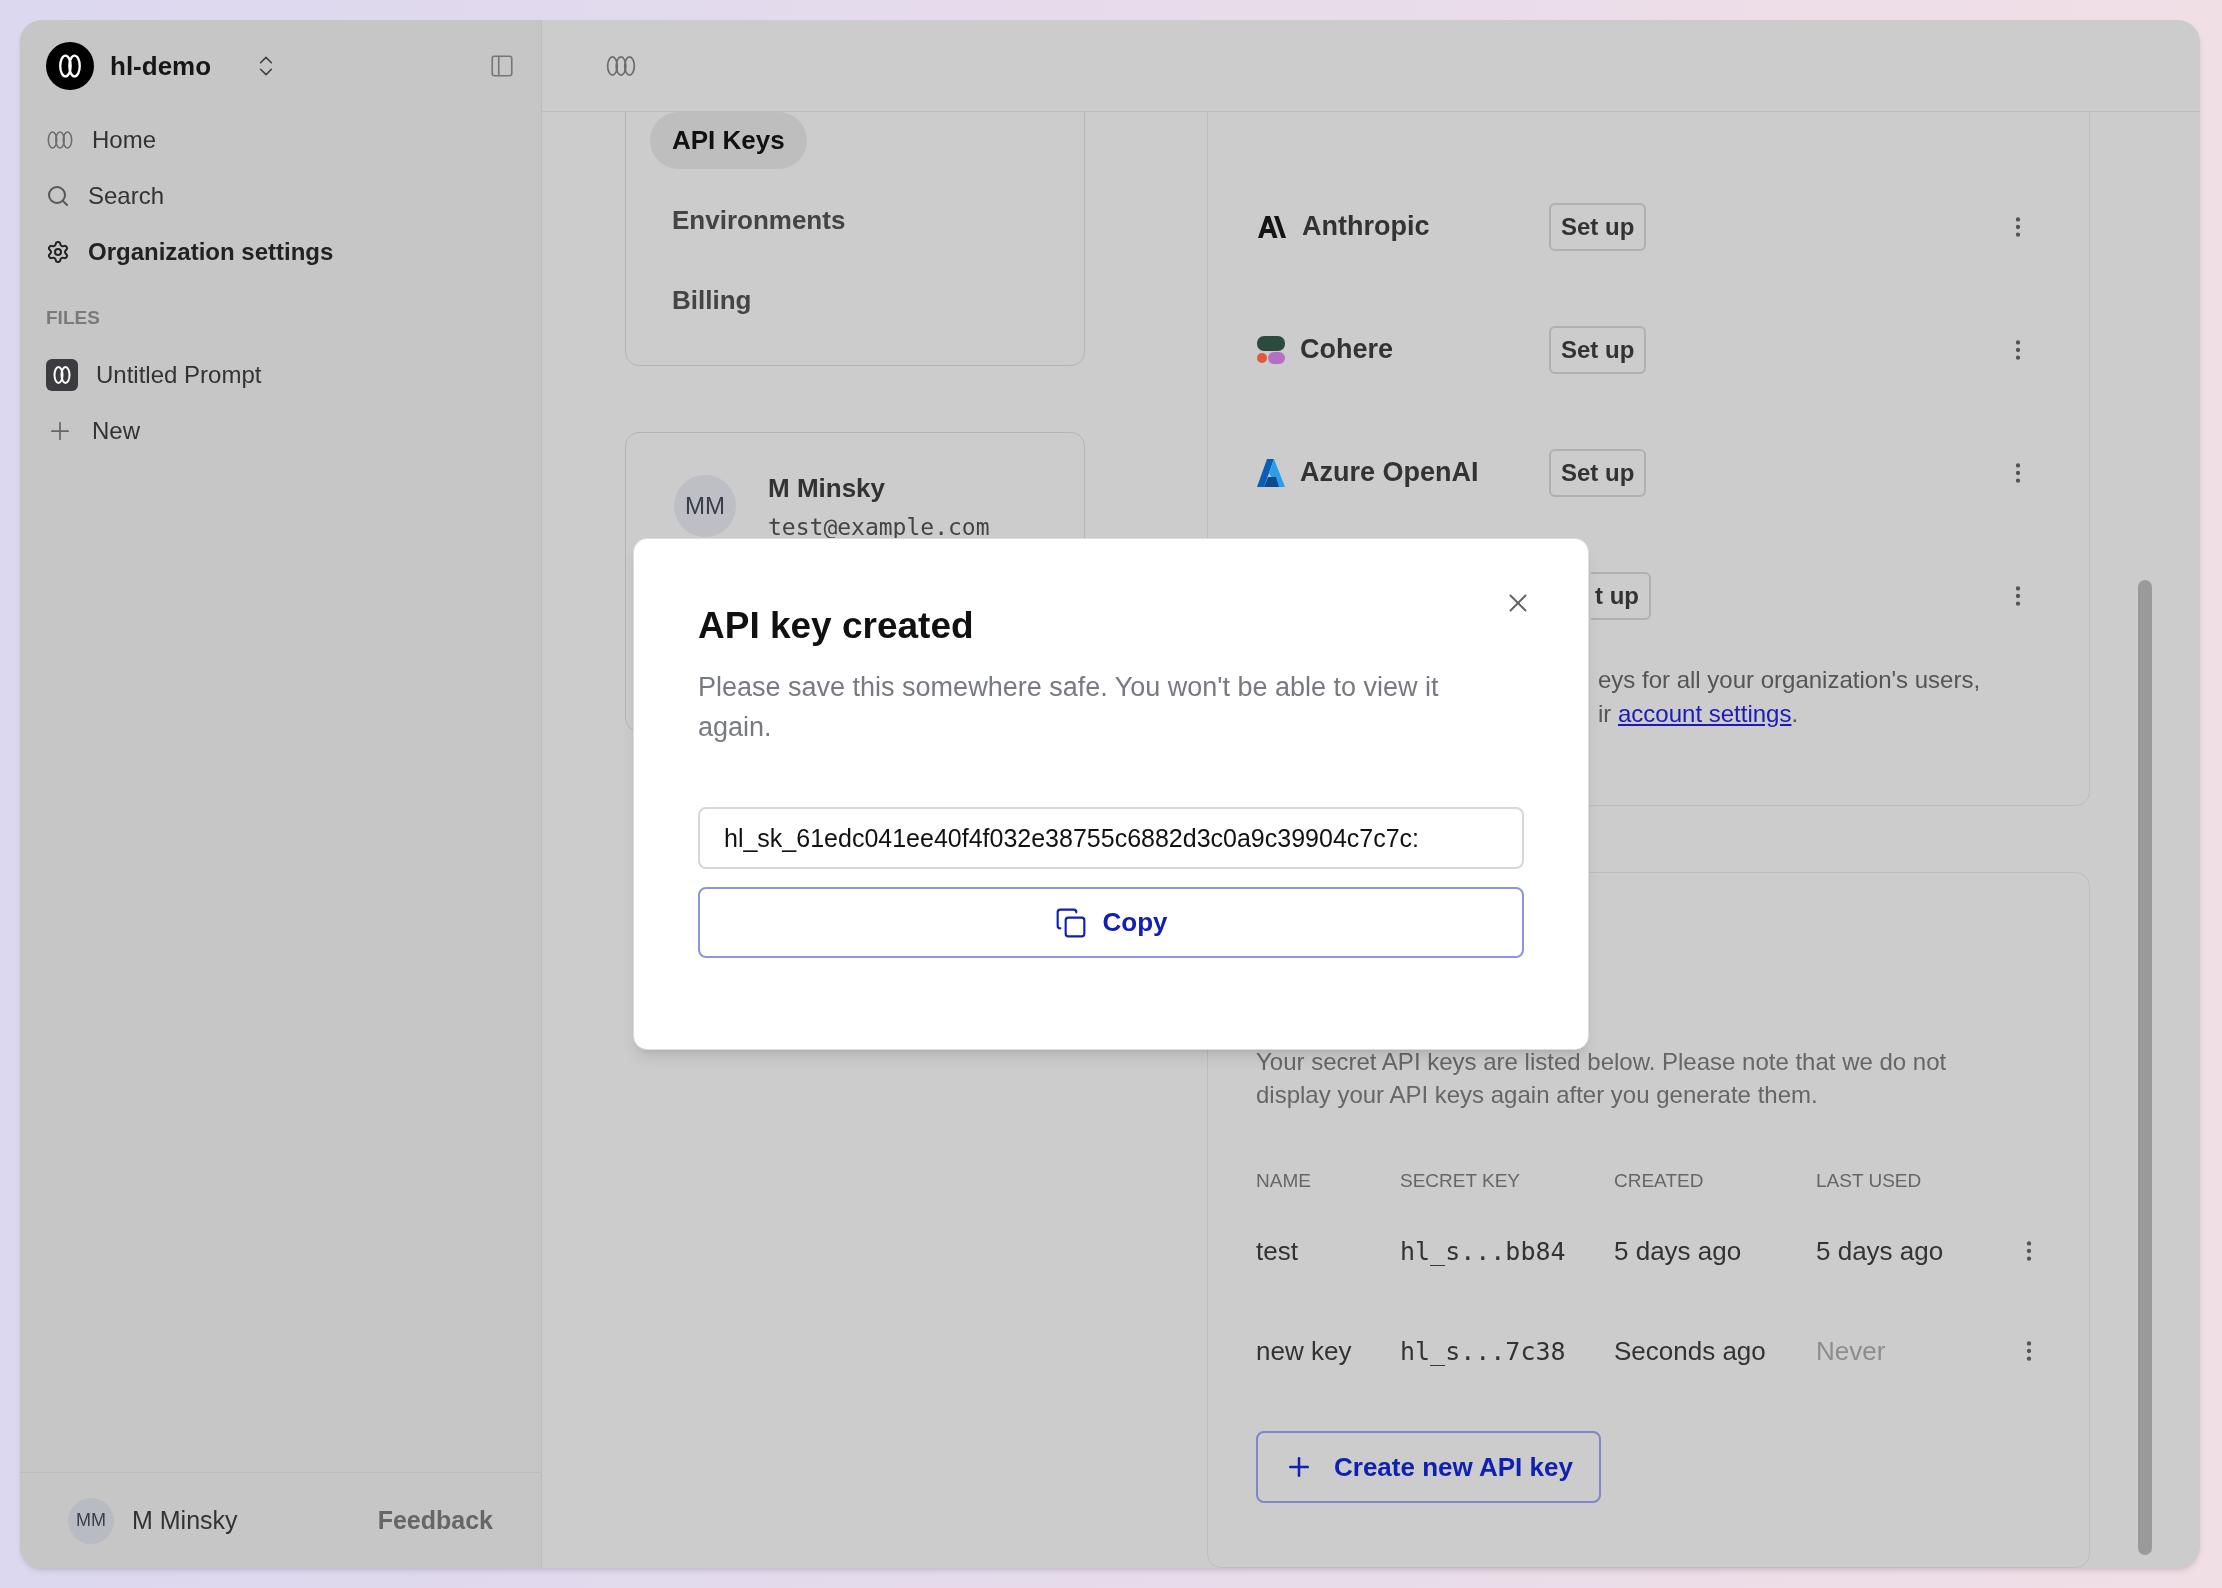 The image size is (2222, 1588). What do you see at coordinates (280, 252) in the screenshot?
I see `nav-item: Organization settings` at bounding box center [280, 252].